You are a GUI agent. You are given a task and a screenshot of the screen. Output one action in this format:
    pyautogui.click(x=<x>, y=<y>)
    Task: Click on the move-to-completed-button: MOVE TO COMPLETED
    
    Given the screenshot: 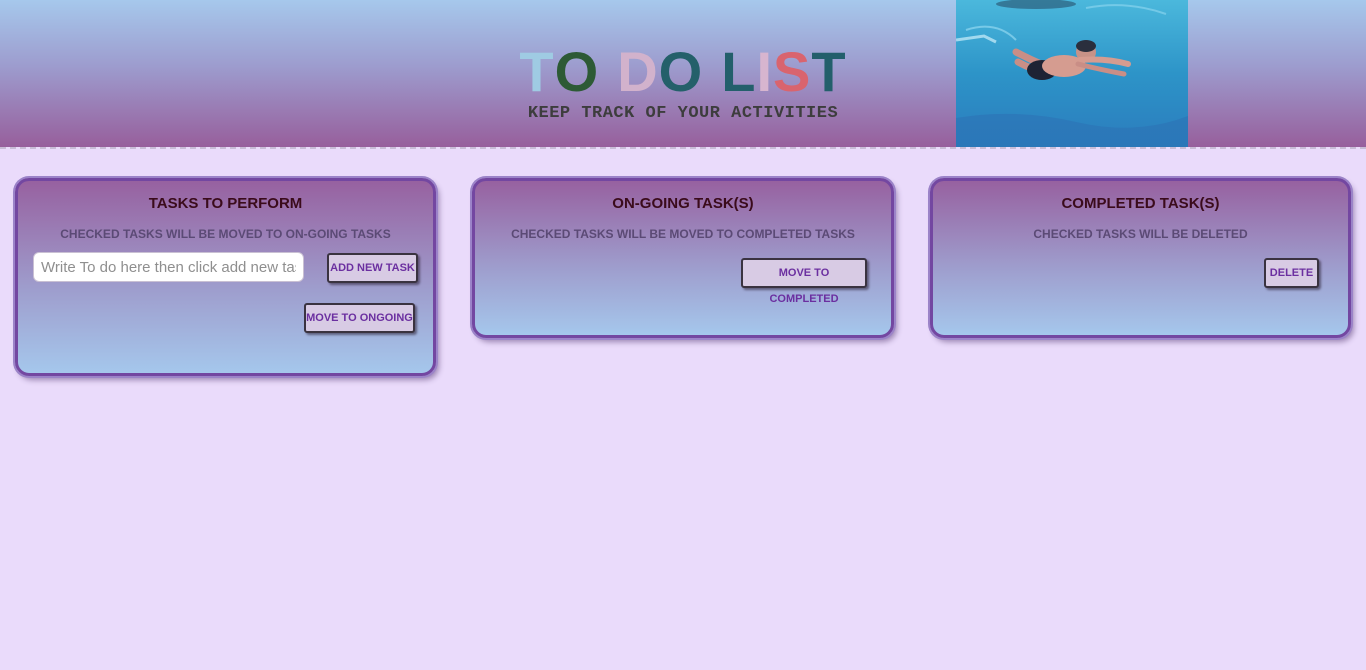 What is the action you would take?
    pyautogui.click(x=804, y=281)
    